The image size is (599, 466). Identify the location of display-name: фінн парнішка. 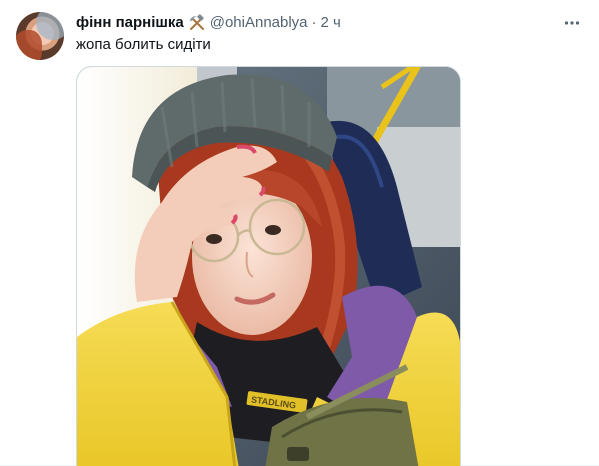
(130, 23).